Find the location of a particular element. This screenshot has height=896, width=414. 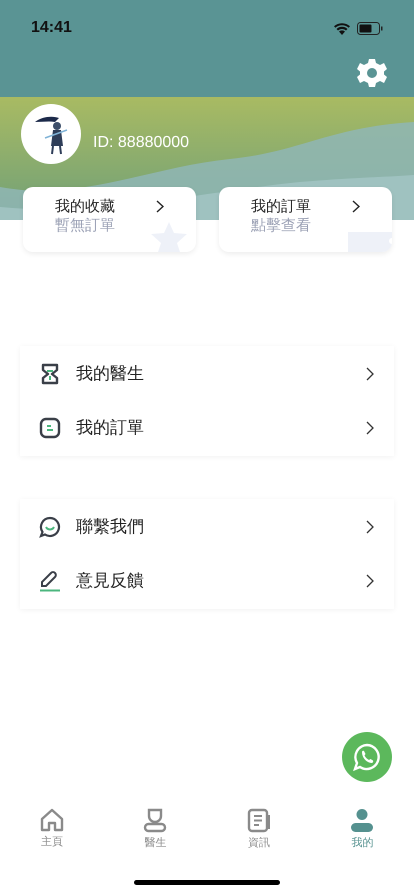

tab-item: 醫生 is located at coordinates (155, 829).